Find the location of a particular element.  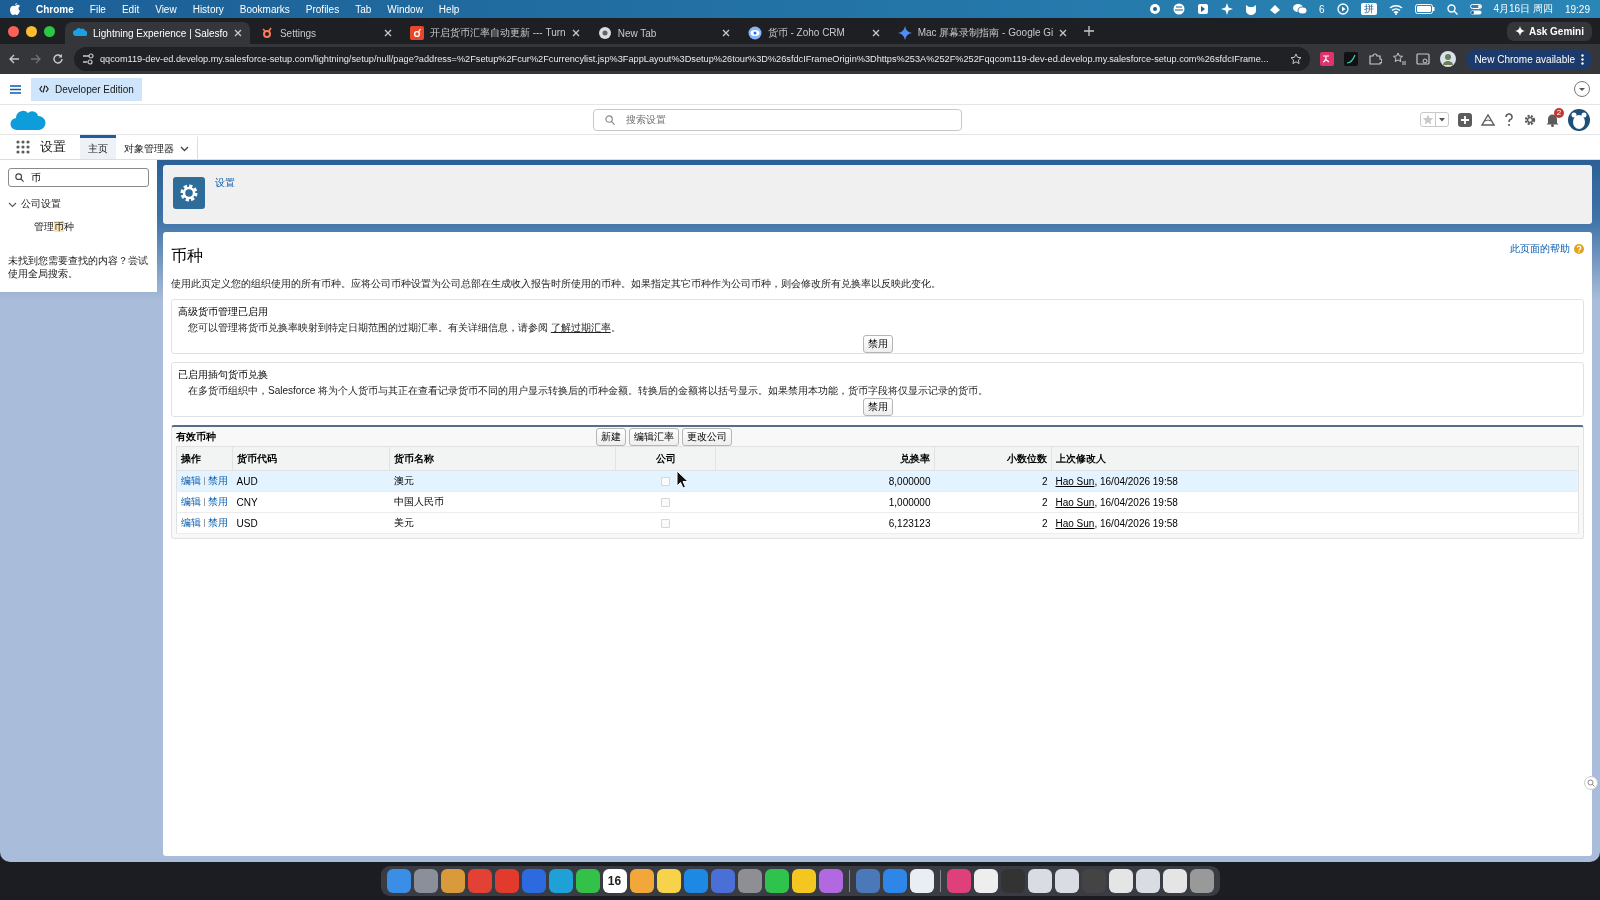

mountain-icon is located at coordinates (1488, 119).